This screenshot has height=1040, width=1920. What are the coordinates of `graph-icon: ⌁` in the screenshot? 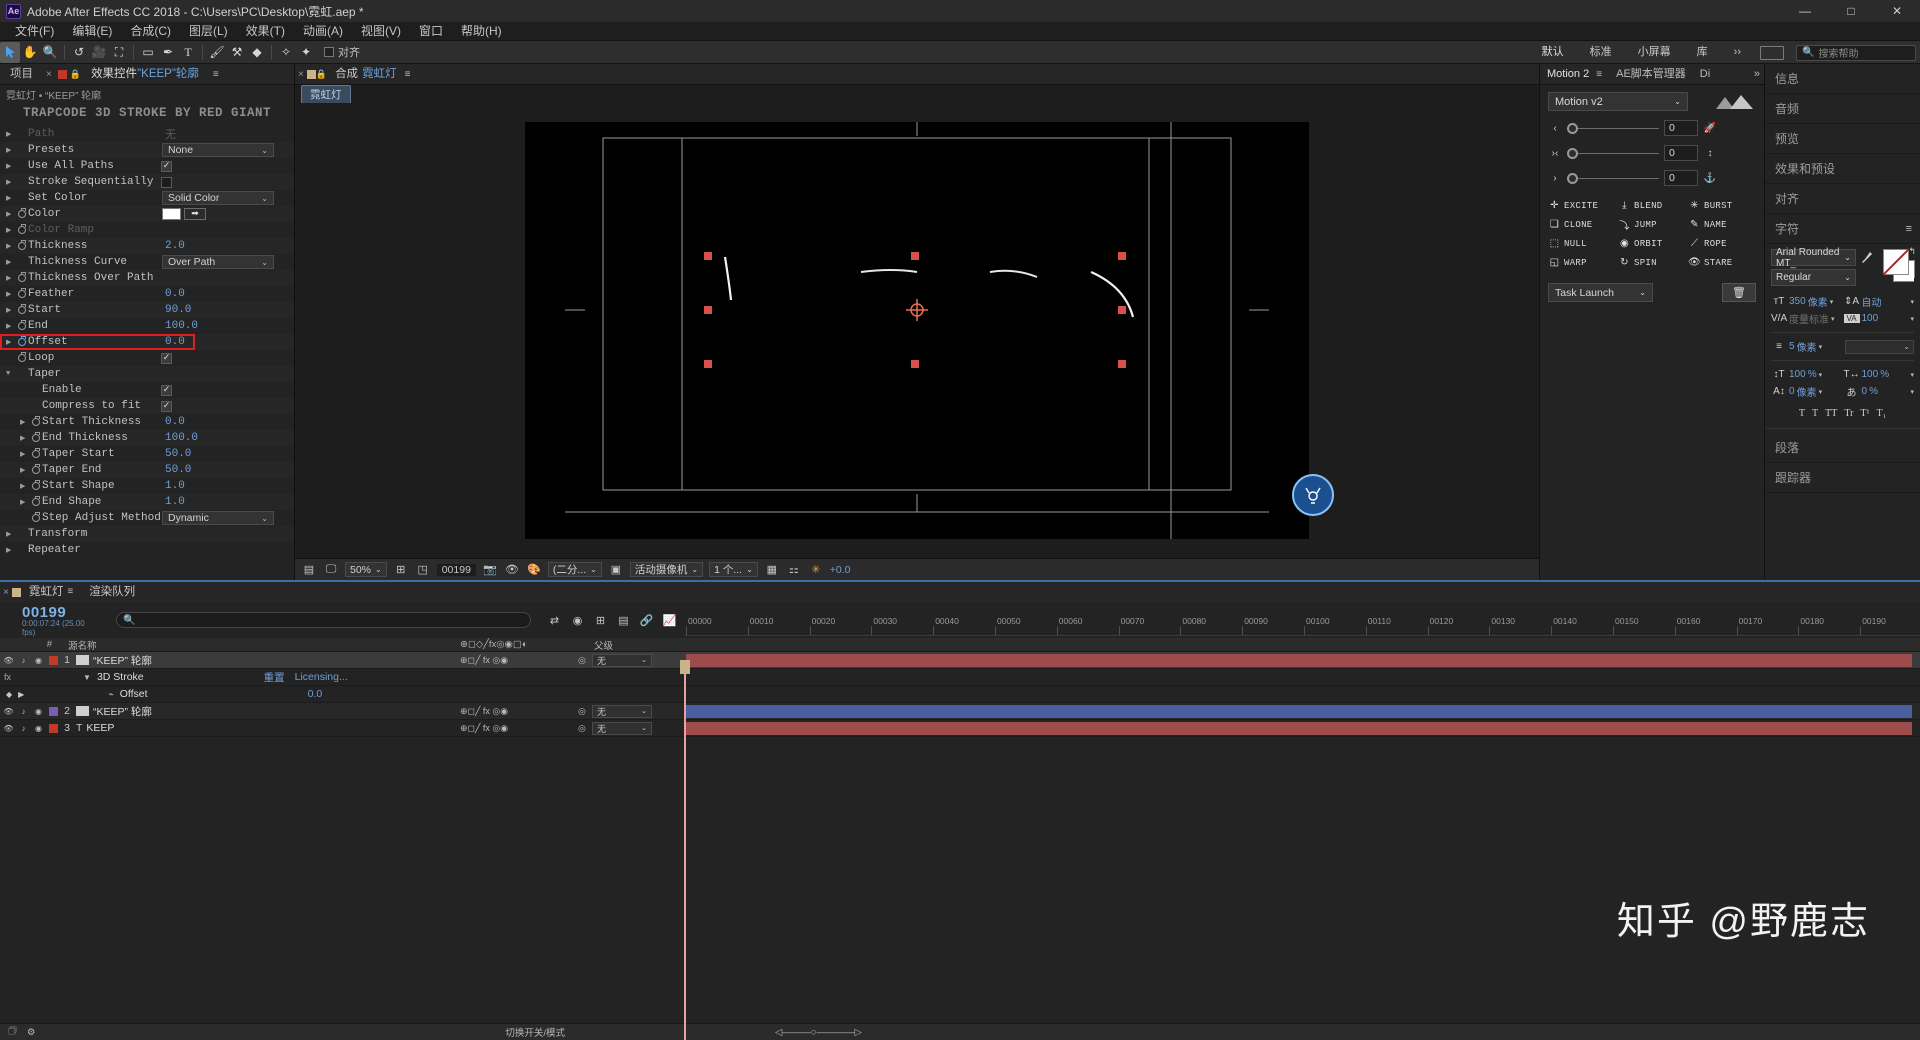 It's located at (110, 694).